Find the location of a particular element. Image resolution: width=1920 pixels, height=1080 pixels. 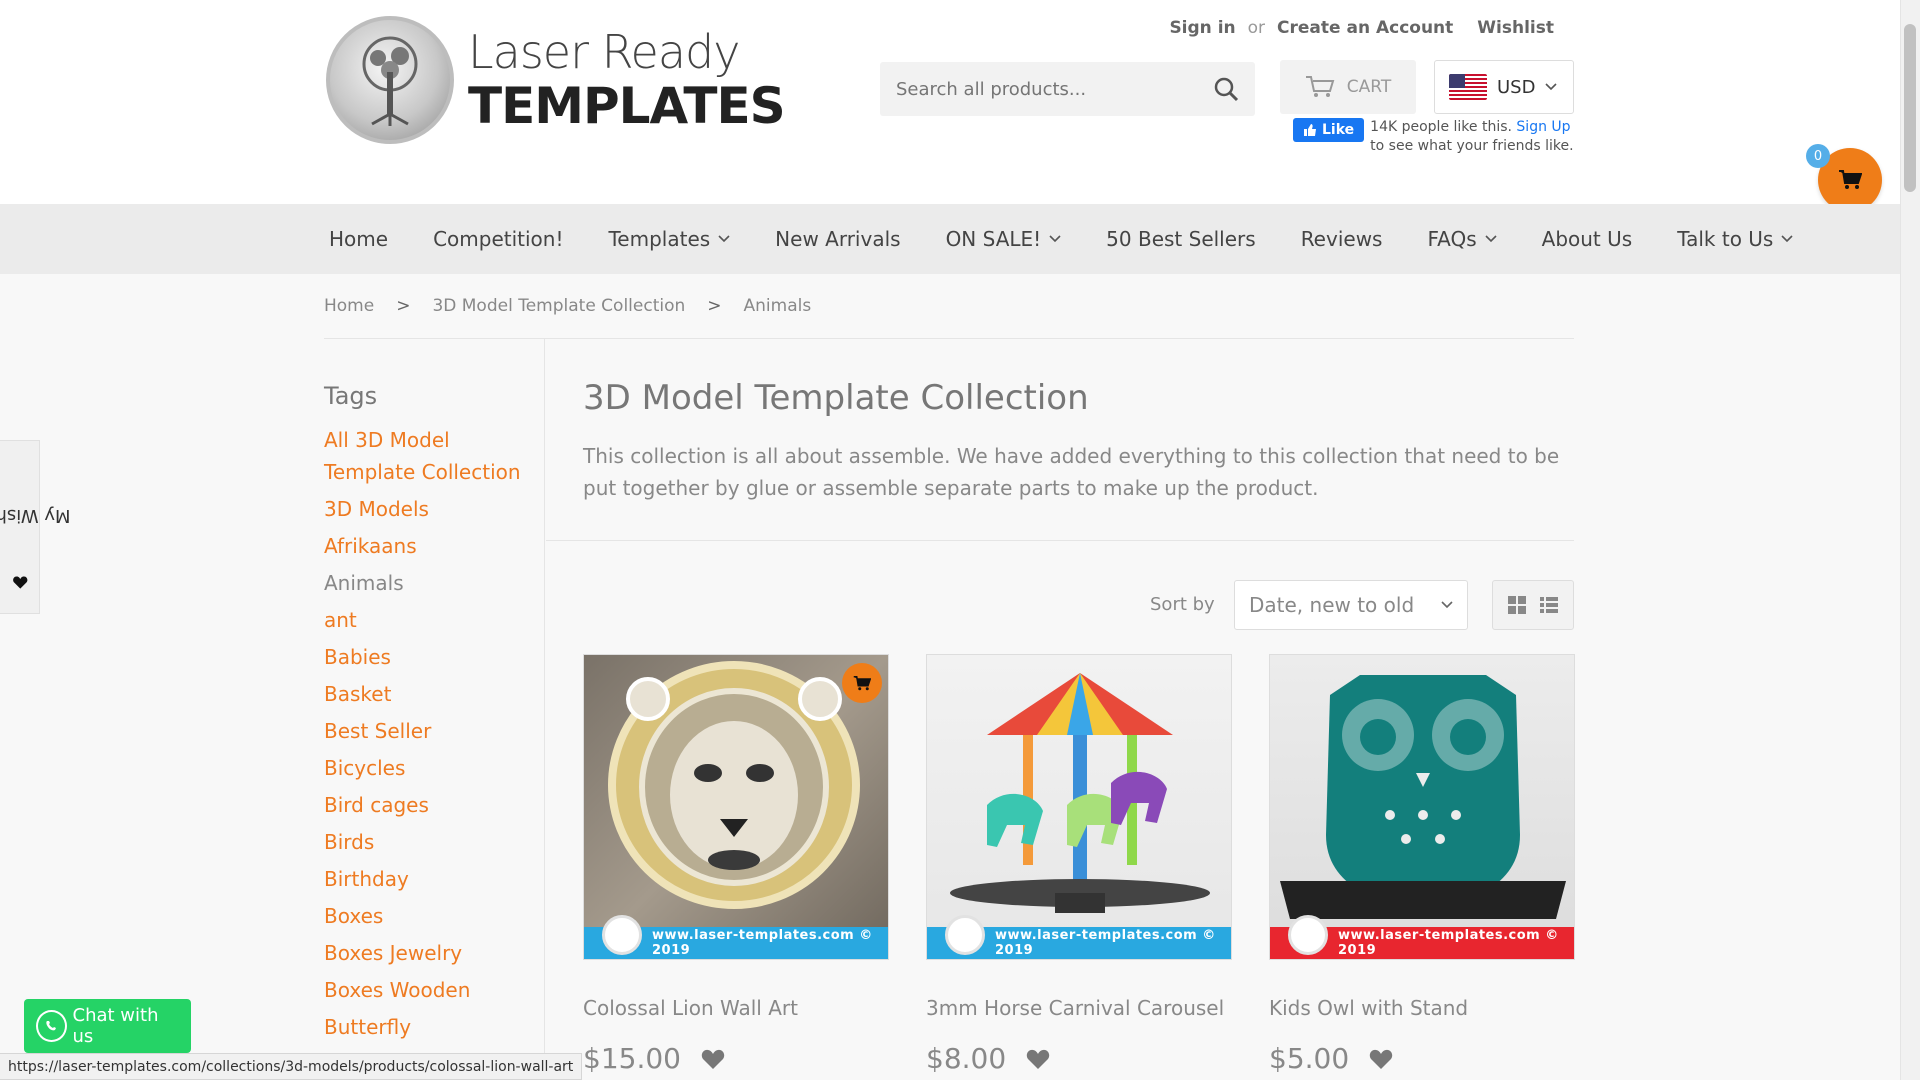

us-flag-icon is located at coordinates (1468, 87).